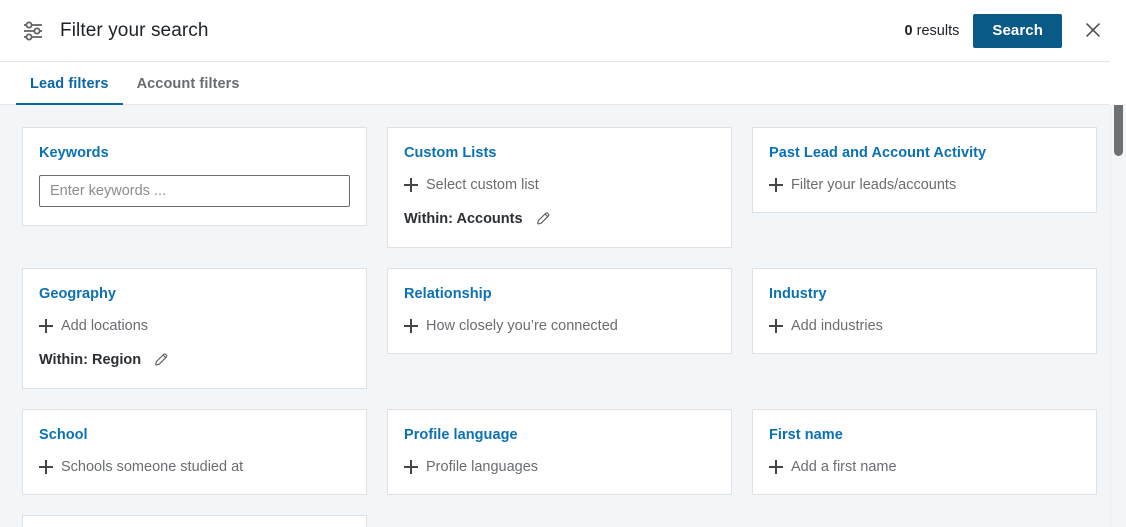 Image resolution: width=1126 pixels, height=527 pixels. I want to click on add-first-name-action: Add a first name, so click(924, 467).